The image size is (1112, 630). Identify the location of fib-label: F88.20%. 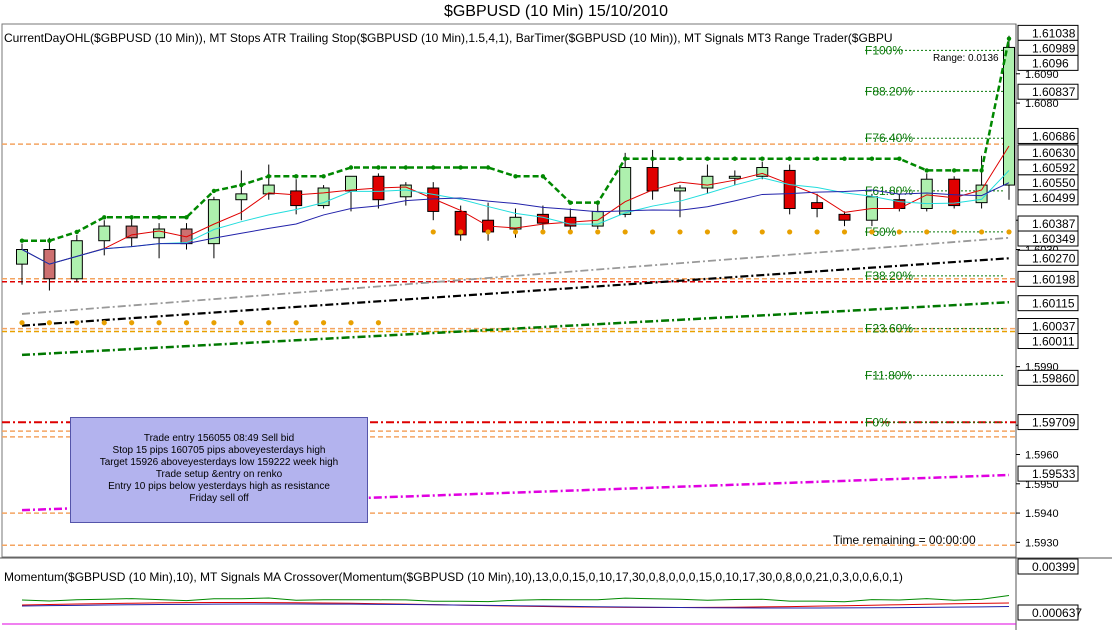
(889, 91).